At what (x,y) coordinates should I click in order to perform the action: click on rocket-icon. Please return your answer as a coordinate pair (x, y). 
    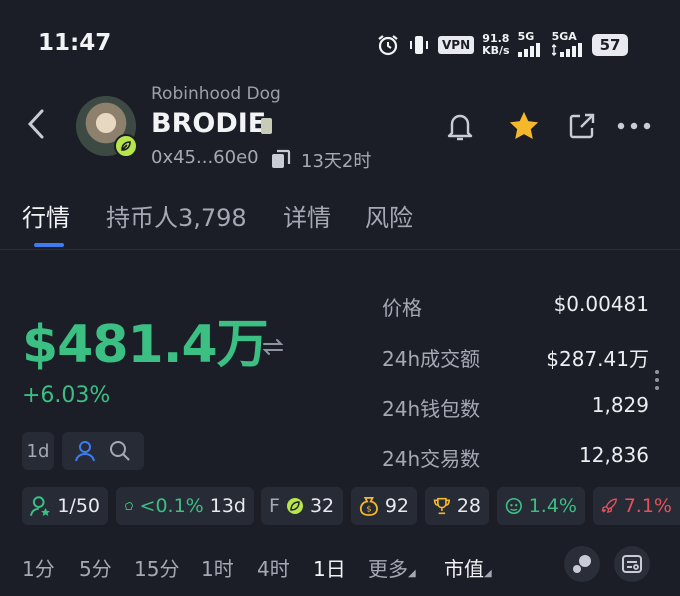
    Looking at the image, I should click on (609, 506).